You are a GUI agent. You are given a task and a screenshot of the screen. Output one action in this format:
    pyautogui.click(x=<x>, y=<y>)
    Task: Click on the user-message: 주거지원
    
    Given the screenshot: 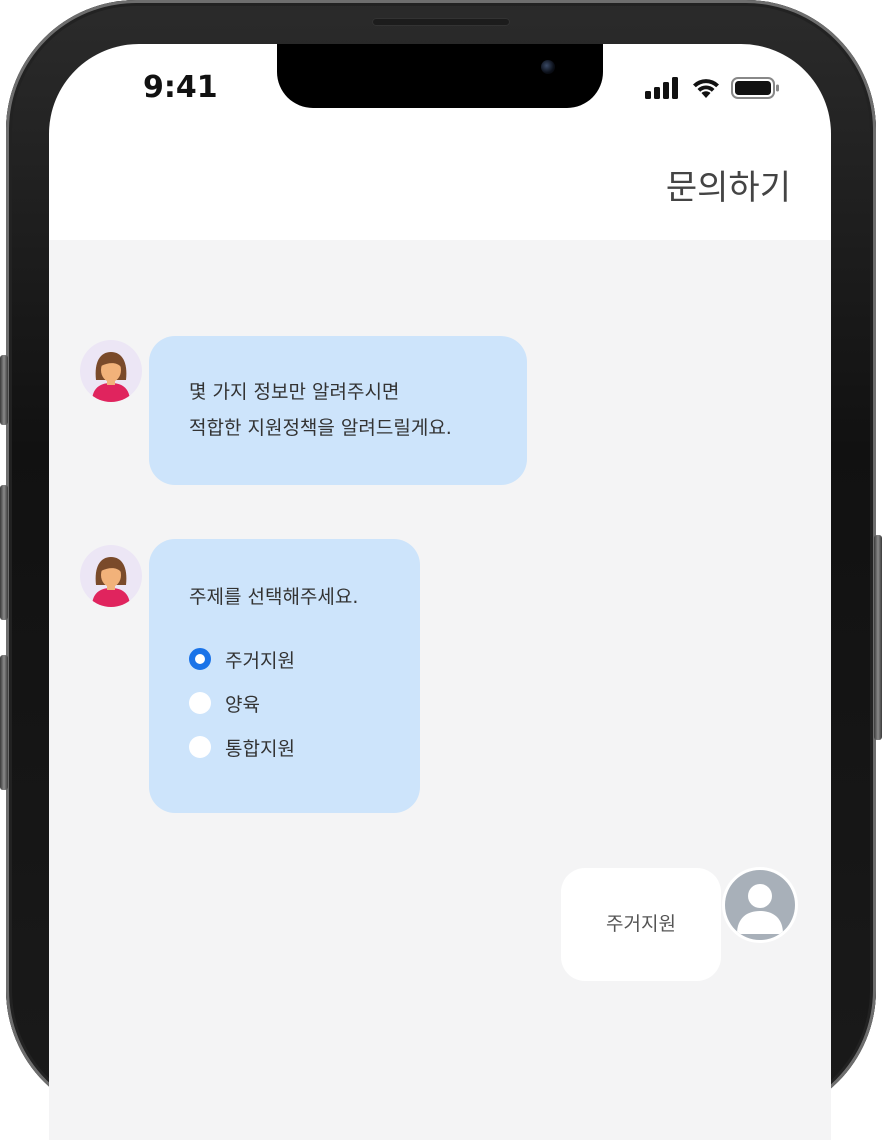 What is the action you would take?
    pyautogui.click(x=641, y=924)
    